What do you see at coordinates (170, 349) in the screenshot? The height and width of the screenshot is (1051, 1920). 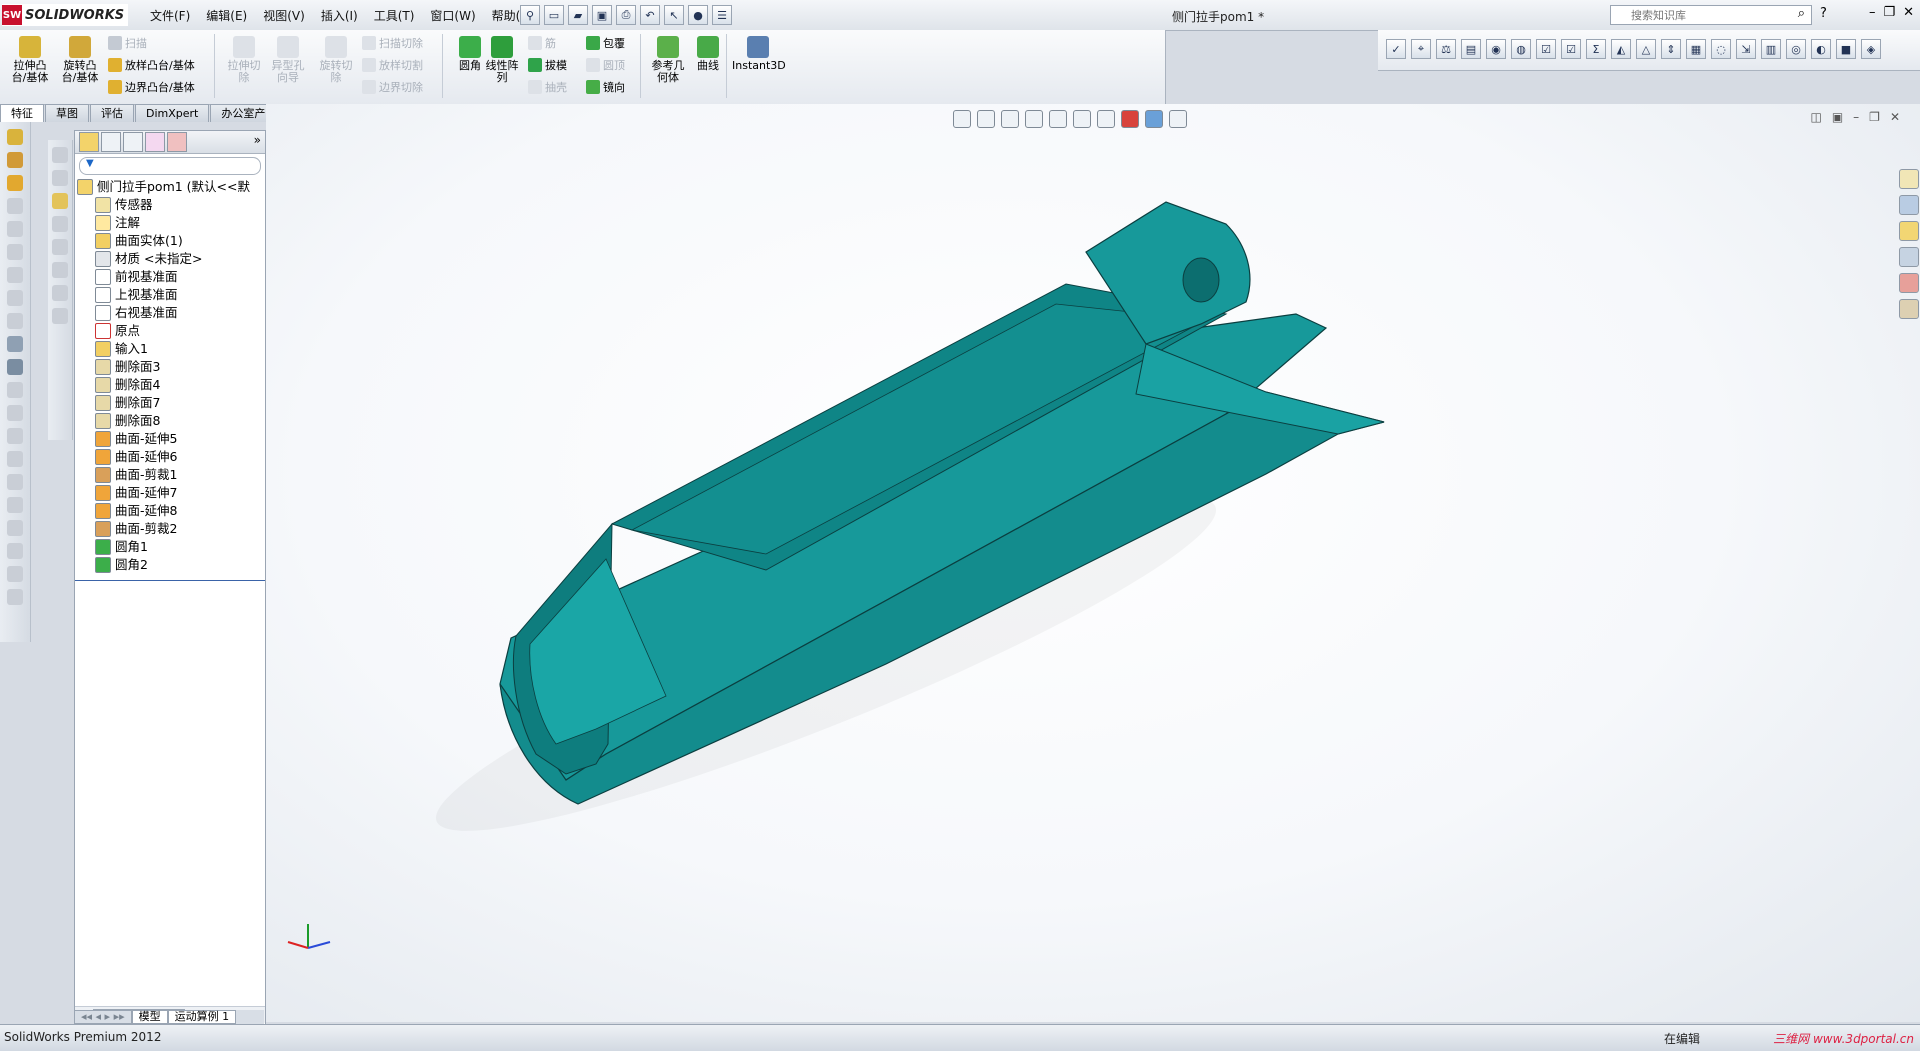 I see `tree-item-import1: 输入1` at bounding box center [170, 349].